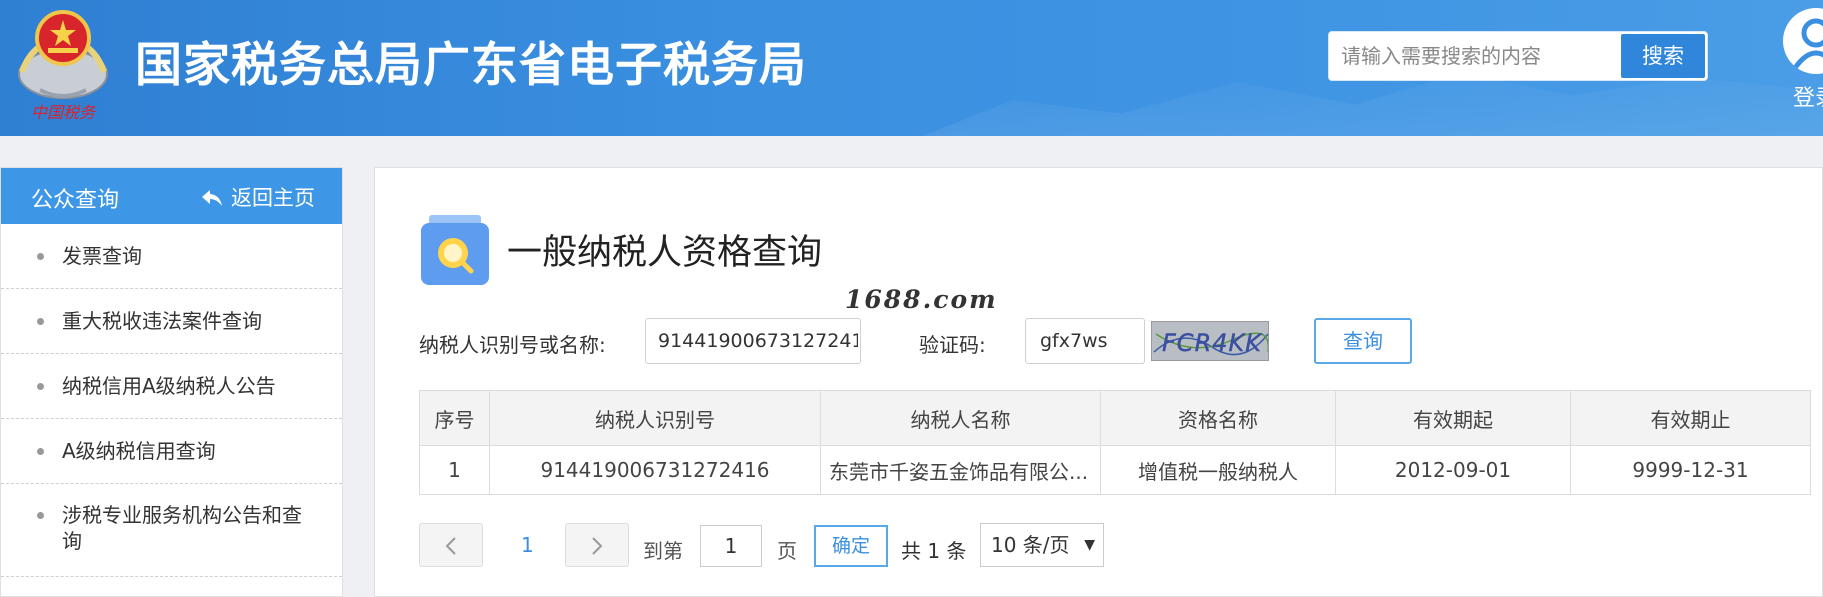 This screenshot has width=1823, height=597. I want to click on page-size-select: 10 条/页 ▼, so click(1042, 545).